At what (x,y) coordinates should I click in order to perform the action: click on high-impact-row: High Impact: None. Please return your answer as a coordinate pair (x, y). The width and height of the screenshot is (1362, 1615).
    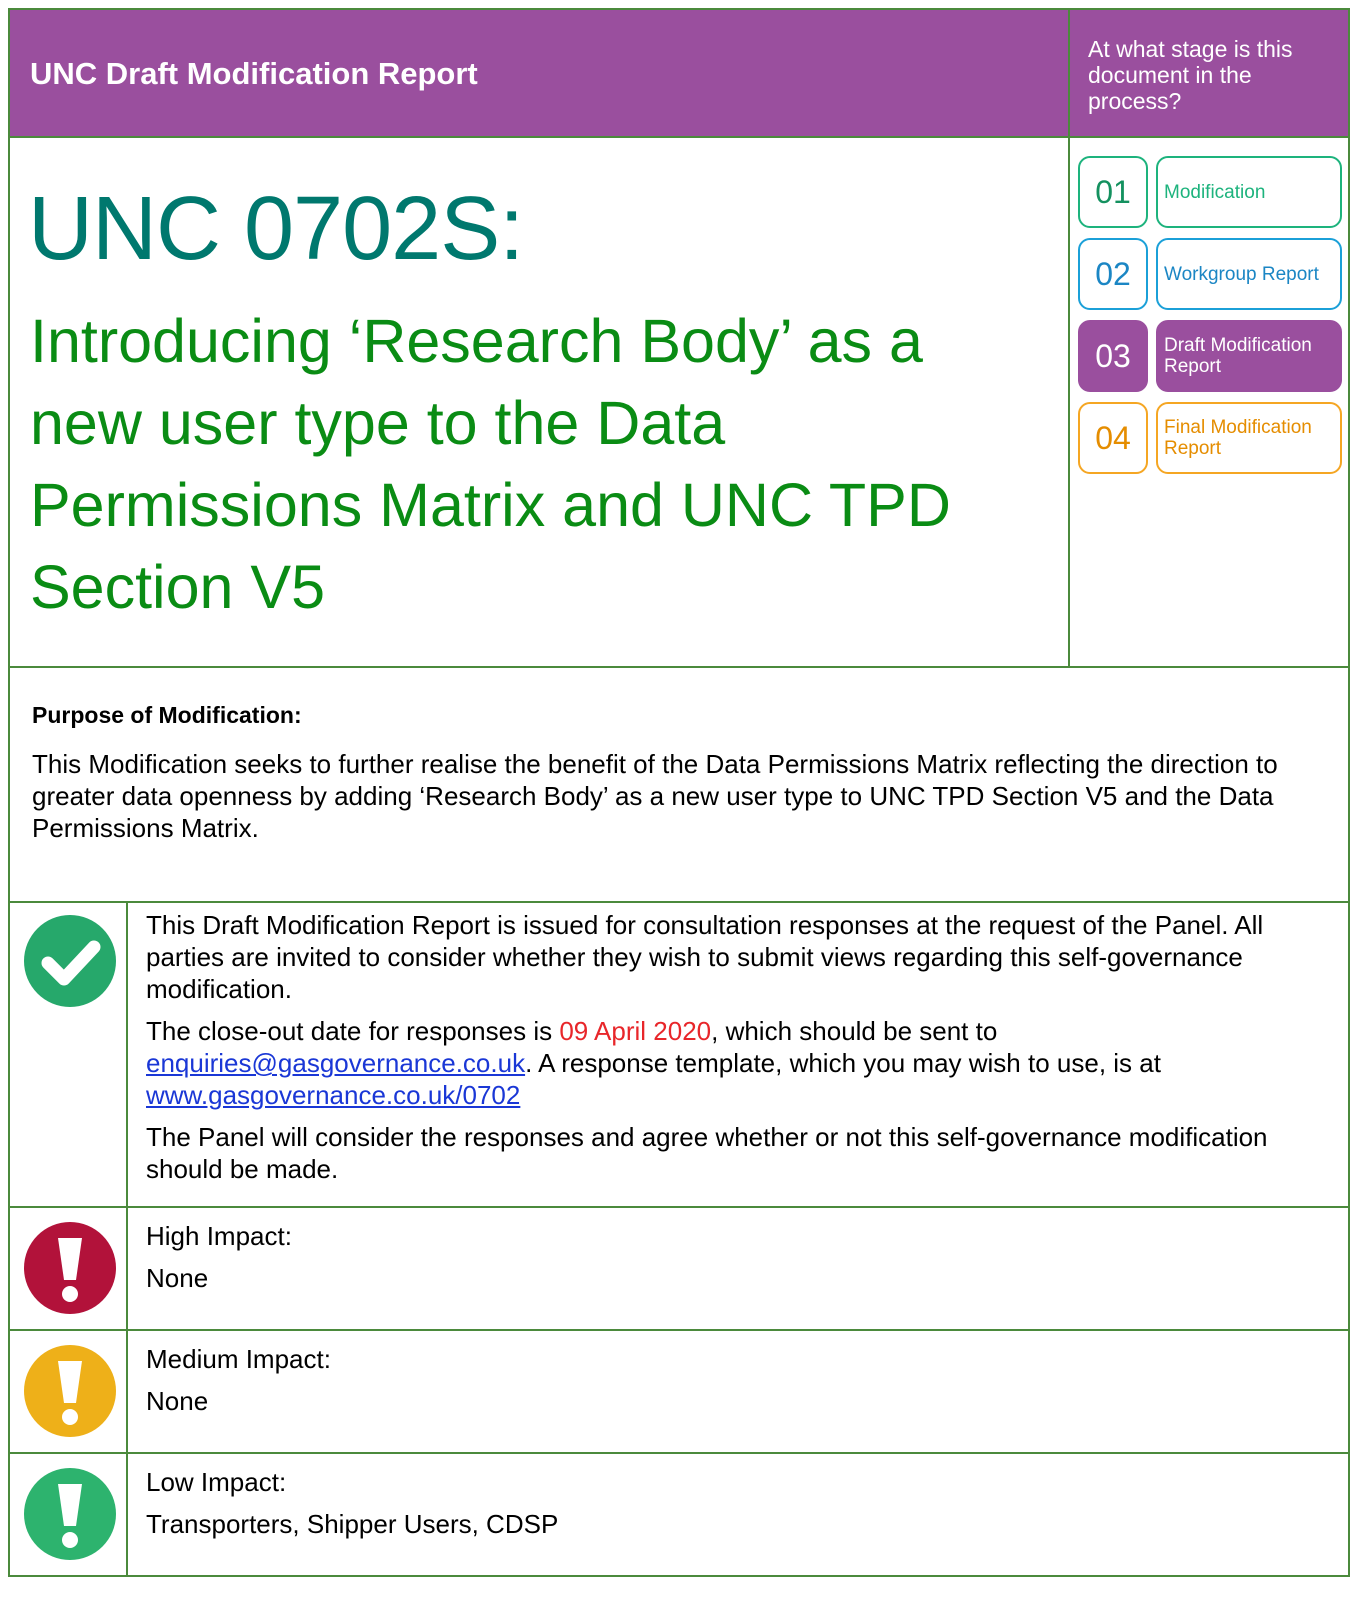
    Looking at the image, I should click on (679, 1269).